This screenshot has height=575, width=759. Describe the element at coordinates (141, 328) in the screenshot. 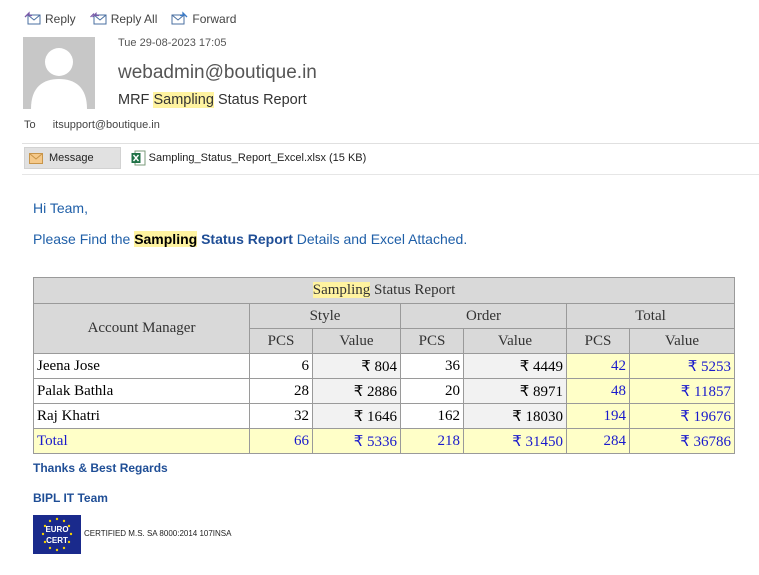

I see `header-account-manager: Account Manager` at that location.